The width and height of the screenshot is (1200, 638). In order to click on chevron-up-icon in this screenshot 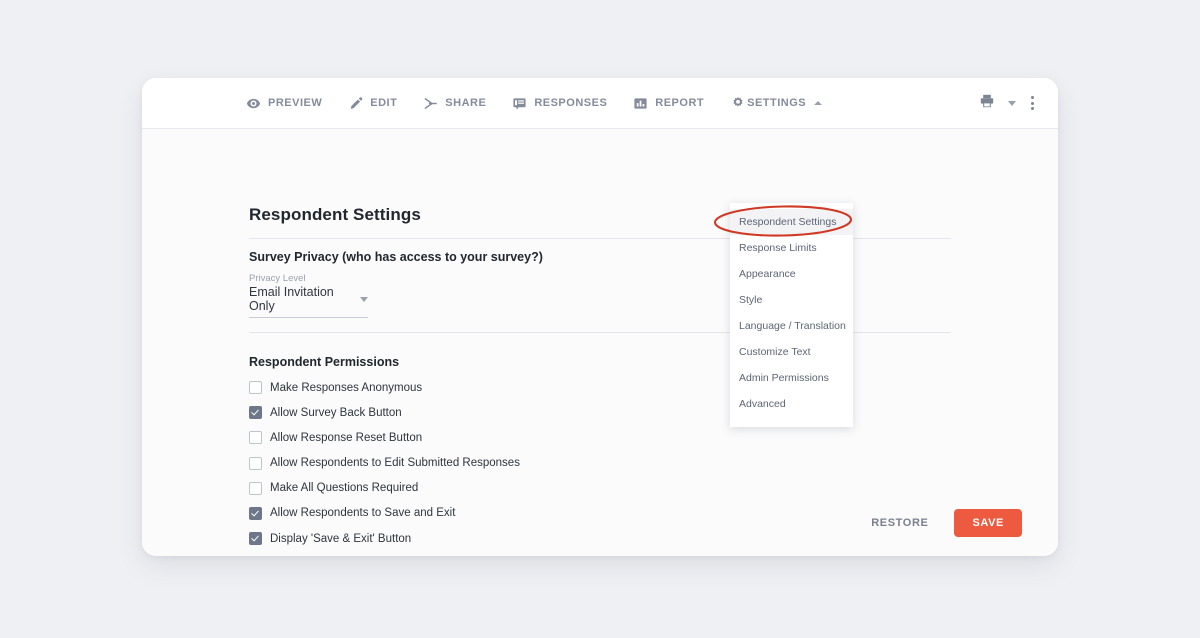, I will do `click(818, 103)`.